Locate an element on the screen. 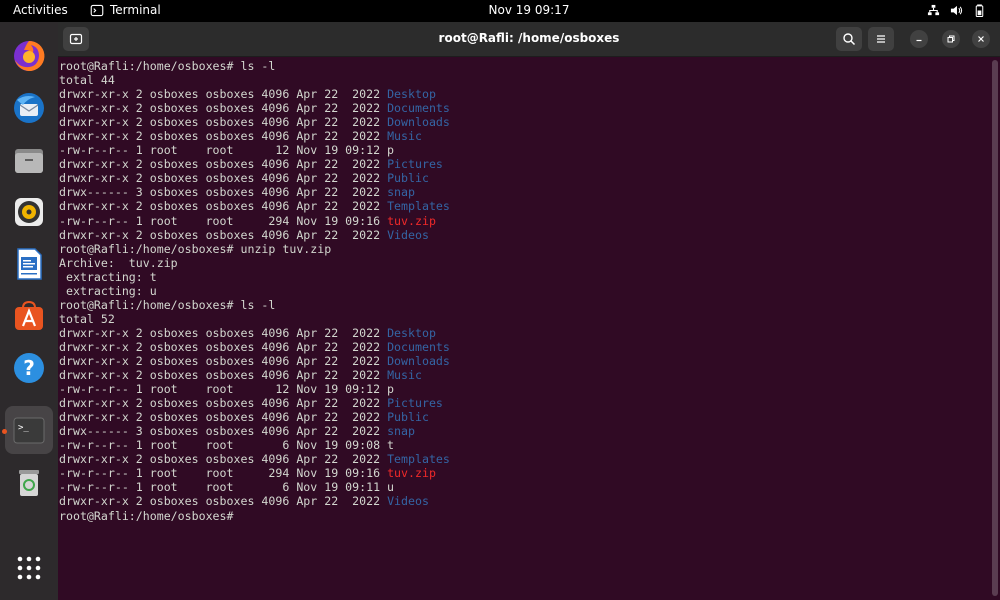 The image size is (1000, 600). dock-item-files is located at coordinates (29, 160).